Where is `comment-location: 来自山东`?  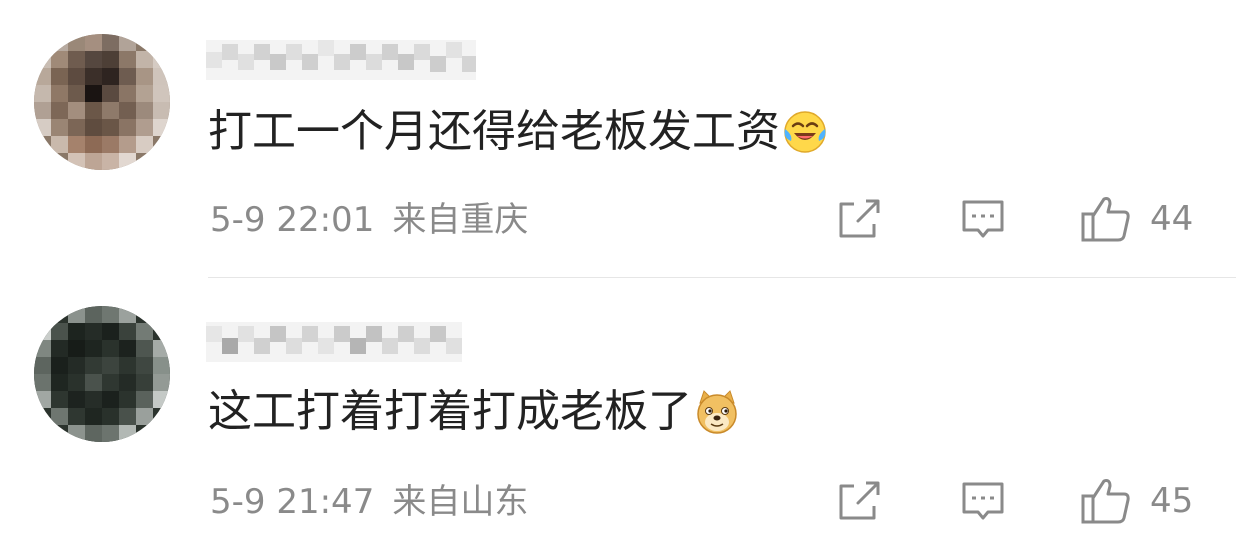
comment-location: 来自山东 is located at coordinates (460, 502).